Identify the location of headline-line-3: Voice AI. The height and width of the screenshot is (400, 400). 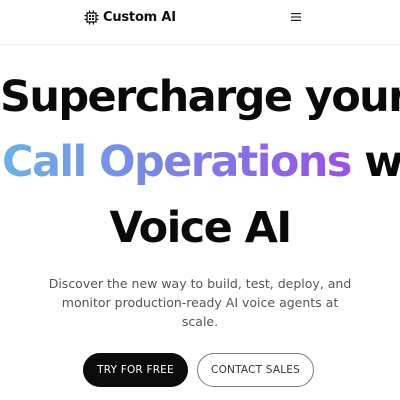
(200, 228).